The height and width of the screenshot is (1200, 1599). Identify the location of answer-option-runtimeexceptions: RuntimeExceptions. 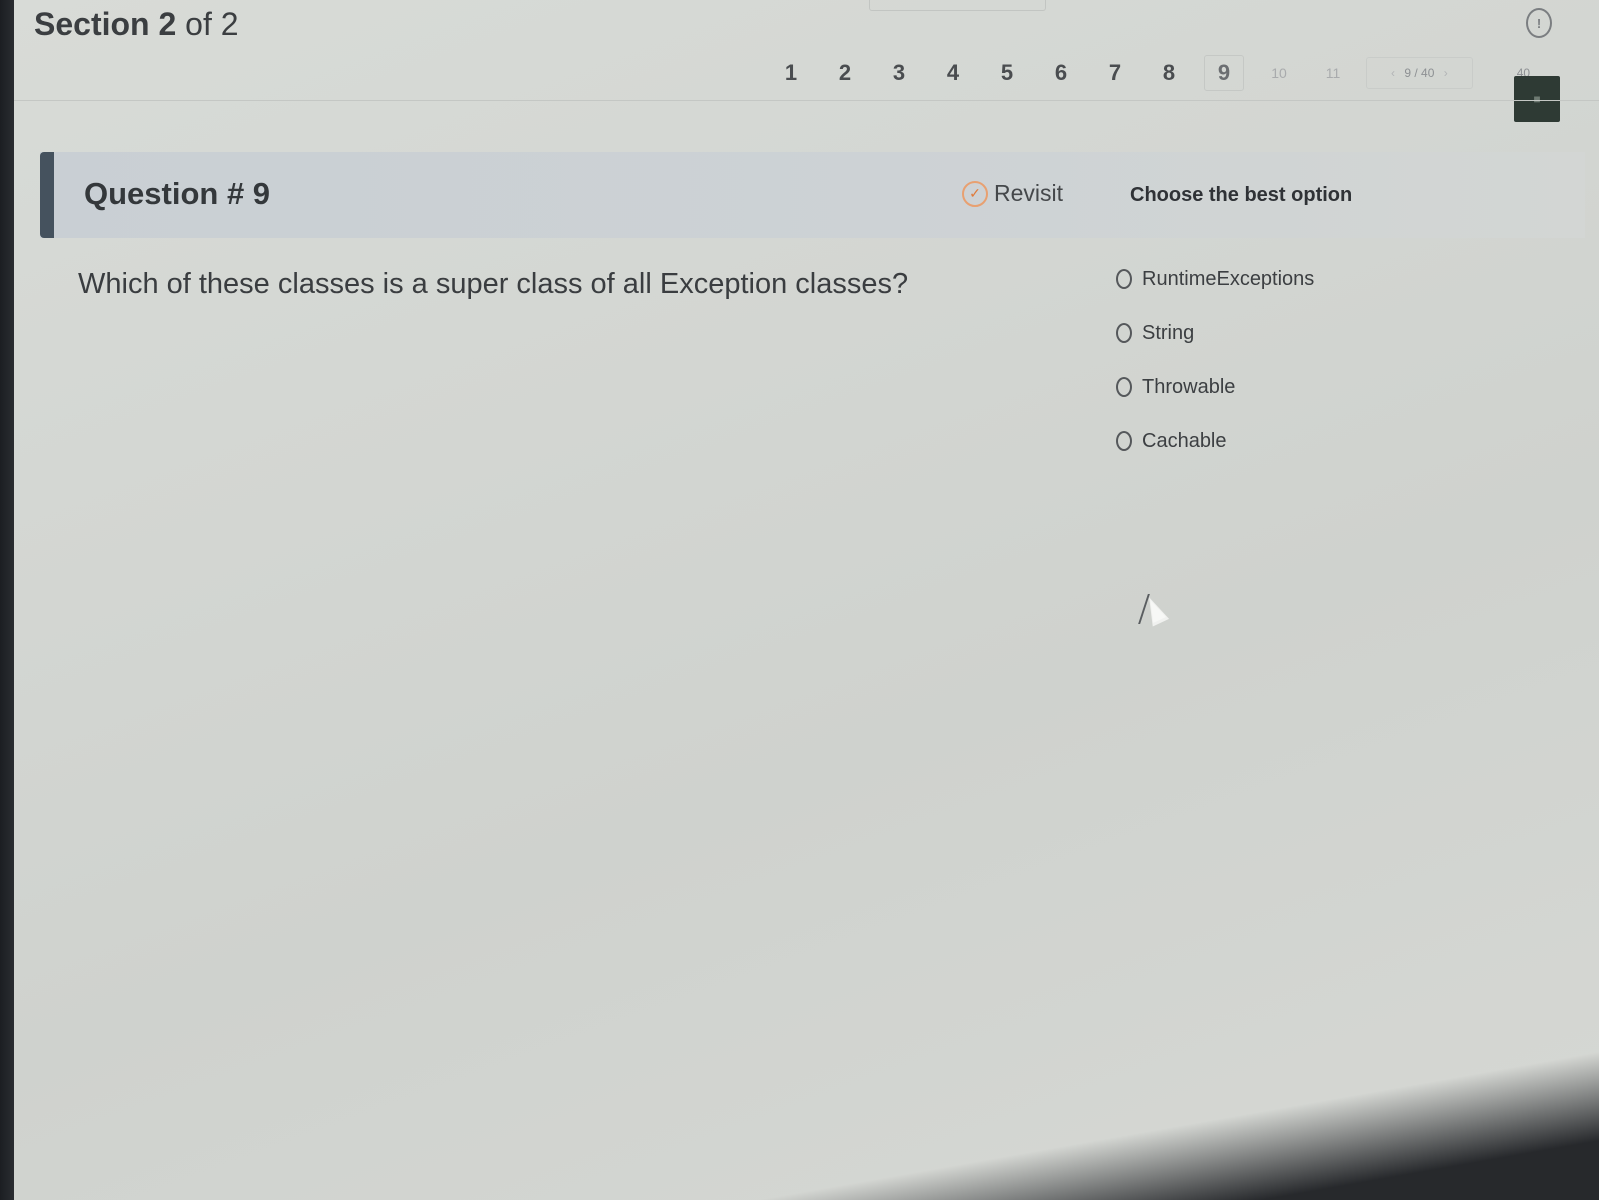
(1215, 279).